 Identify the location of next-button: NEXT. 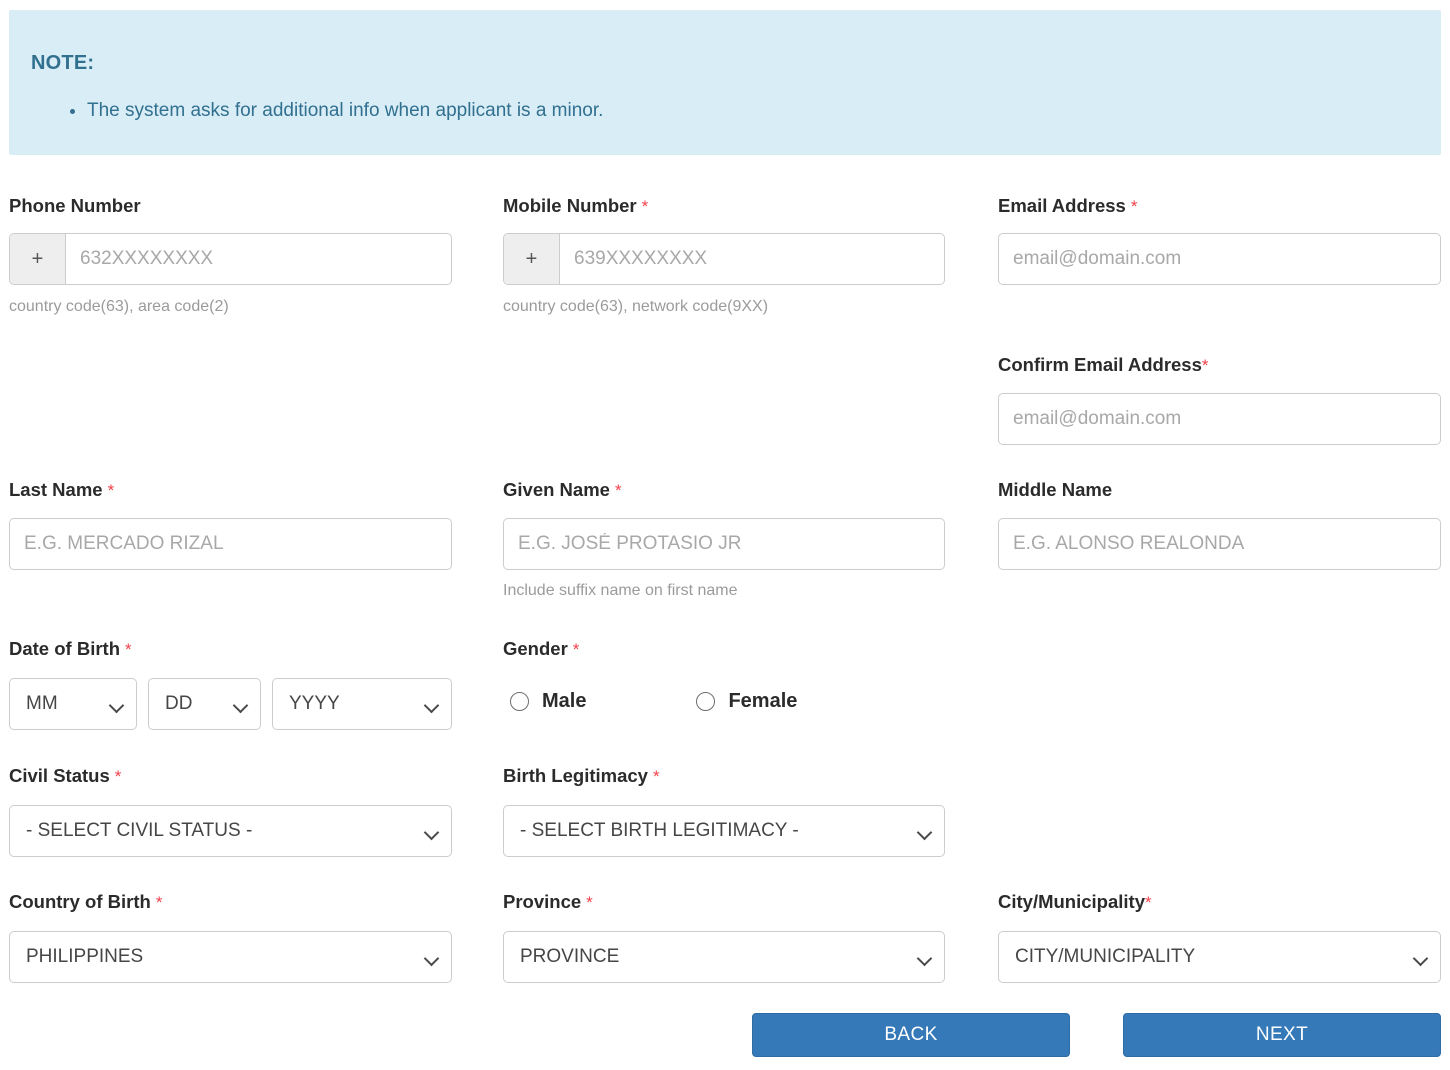
(1282, 1035).